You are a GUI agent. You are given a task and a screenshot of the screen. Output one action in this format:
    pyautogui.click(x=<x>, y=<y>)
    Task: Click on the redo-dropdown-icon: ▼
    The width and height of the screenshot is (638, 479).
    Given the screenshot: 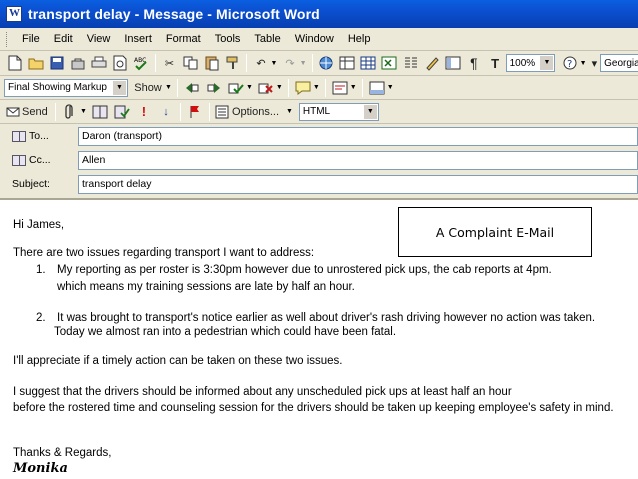 What is the action you would take?
    pyautogui.click(x=303, y=63)
    